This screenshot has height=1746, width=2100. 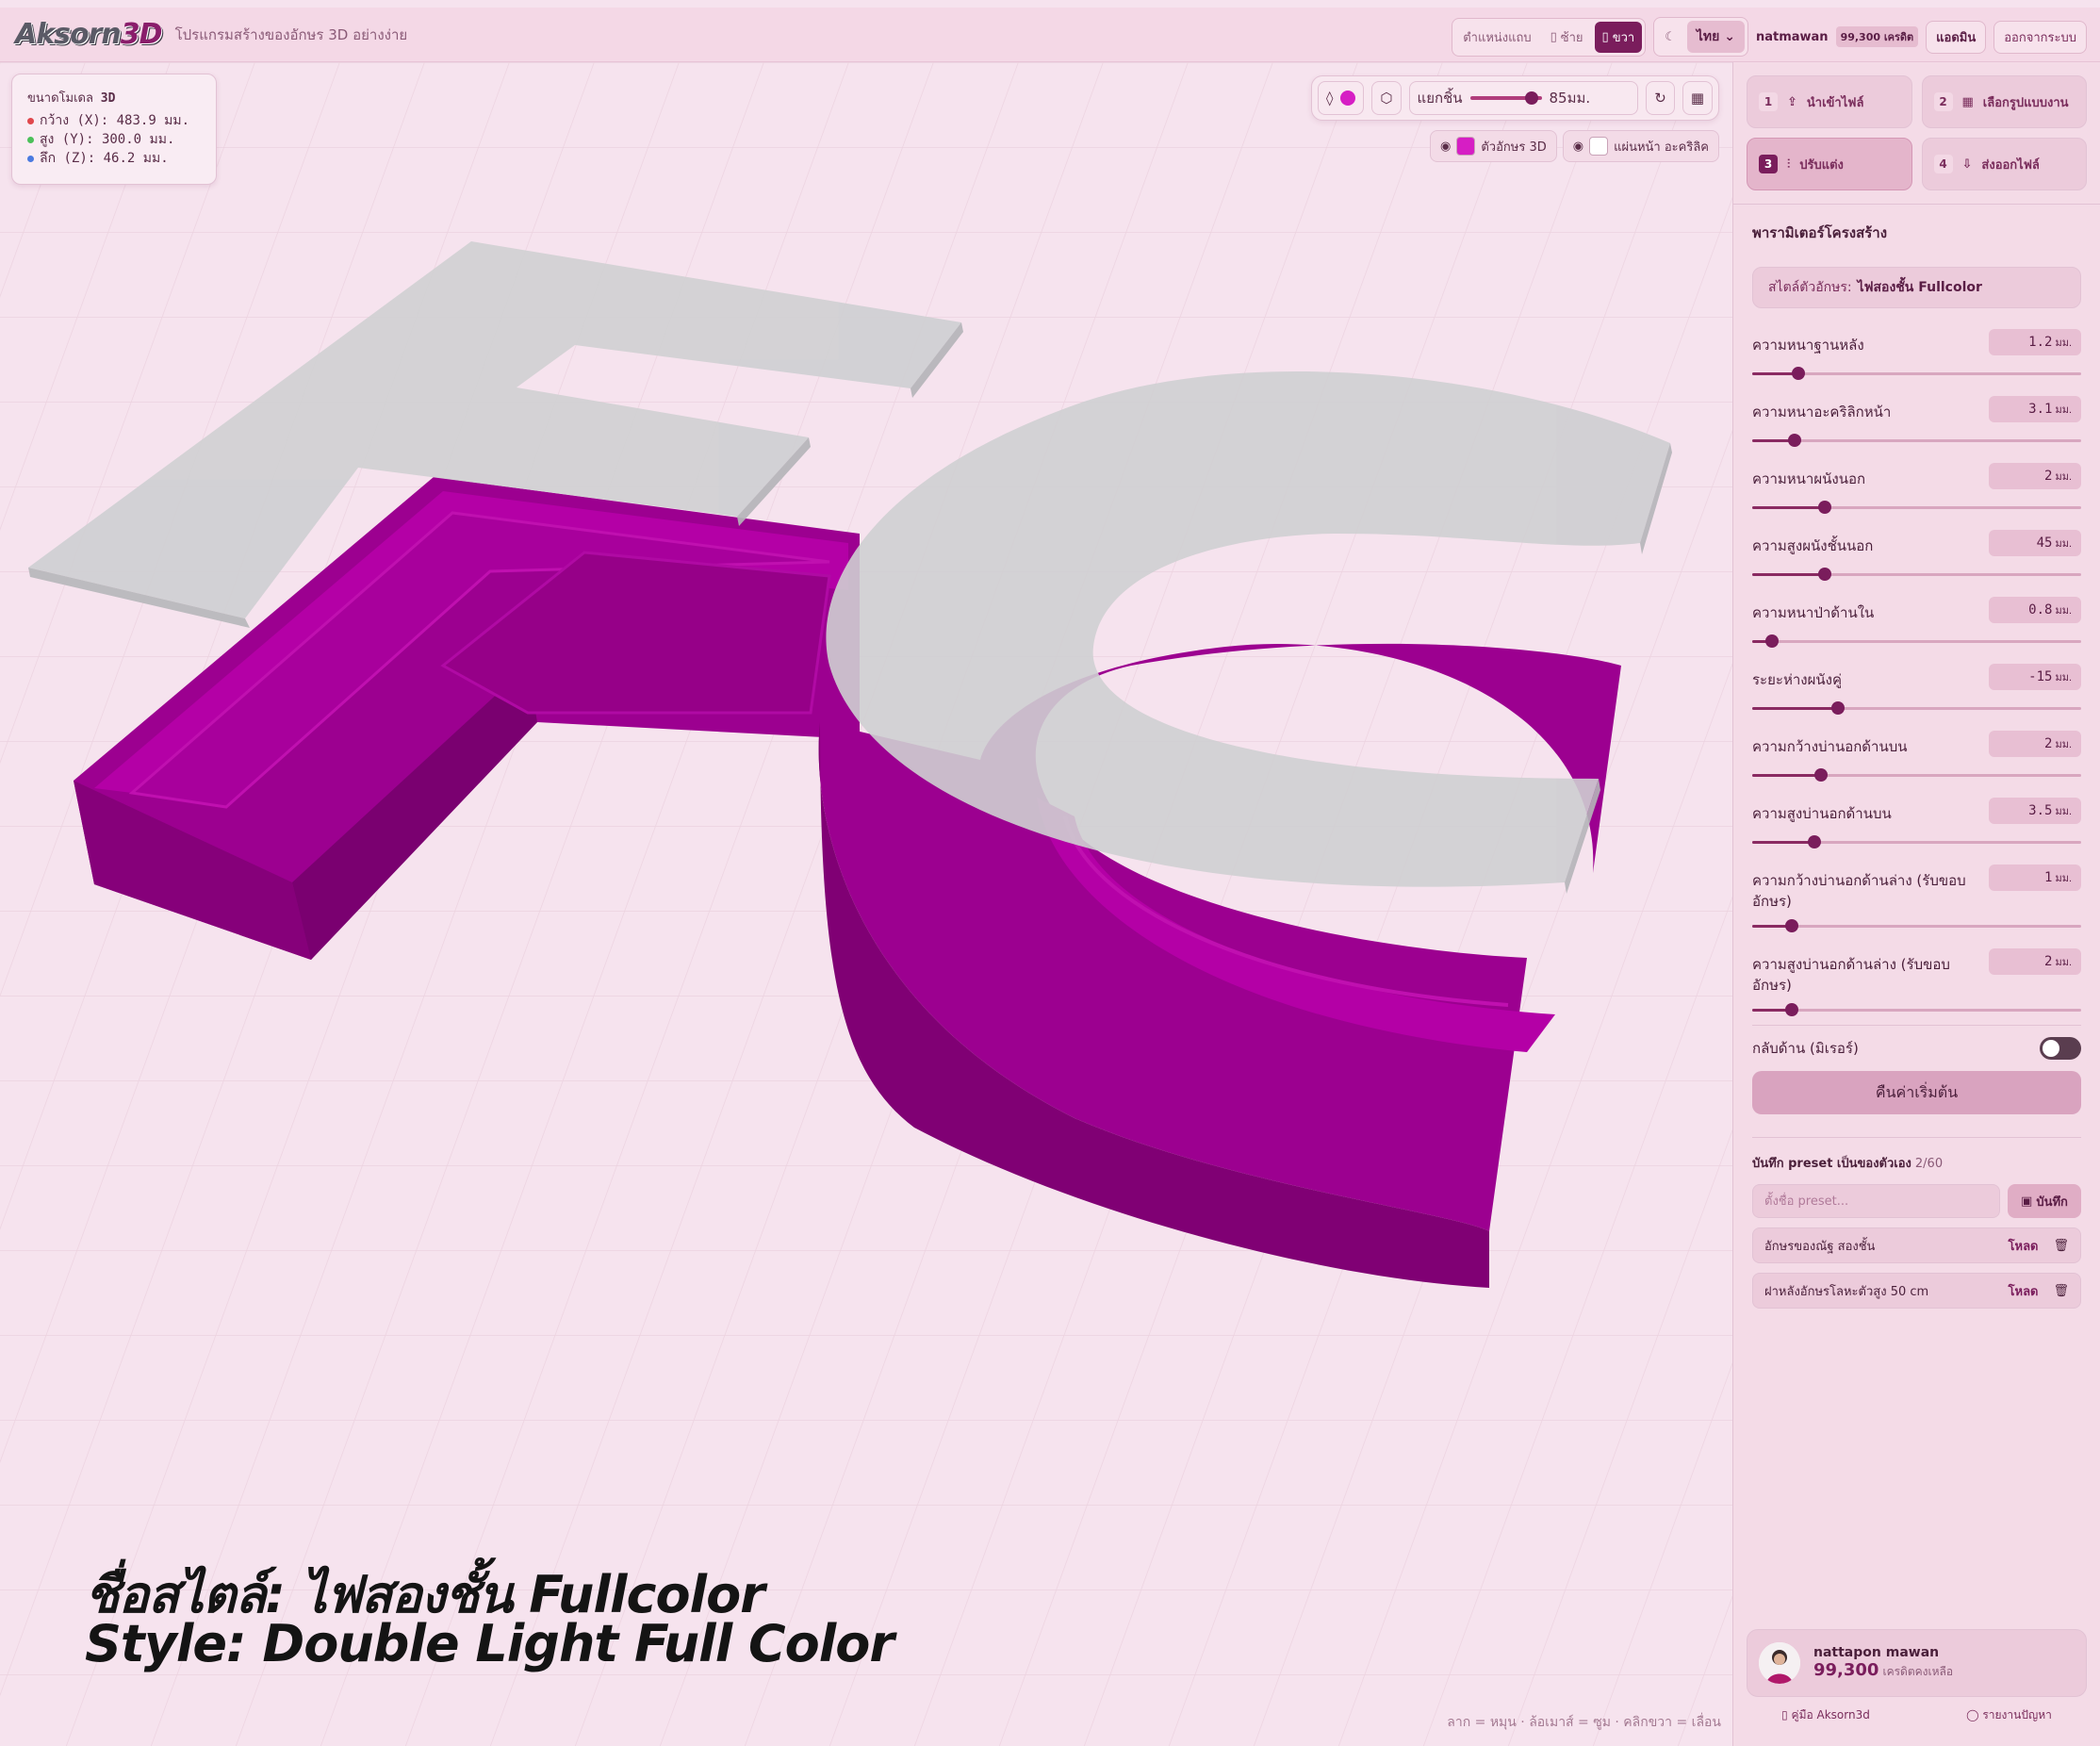 I want to click on param-value-input: -15 มม., so click(x=2035, y=677).